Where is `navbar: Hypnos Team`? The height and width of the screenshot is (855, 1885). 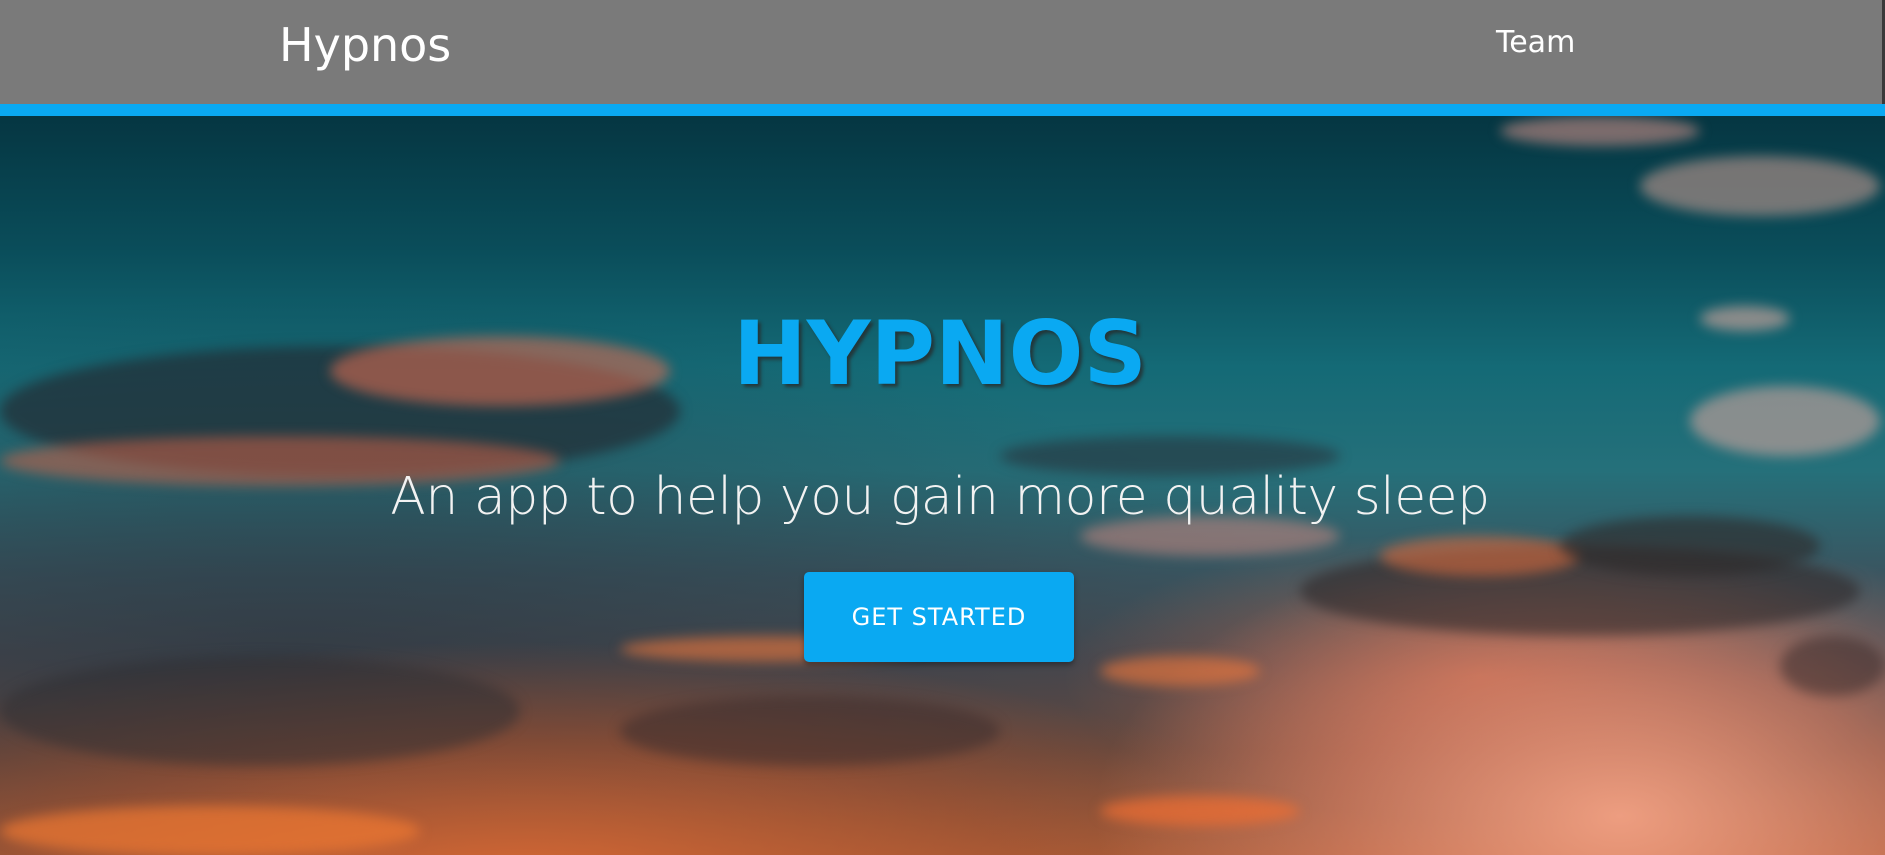 navbar: Hypnos Team is located at coordinates (941, 52).